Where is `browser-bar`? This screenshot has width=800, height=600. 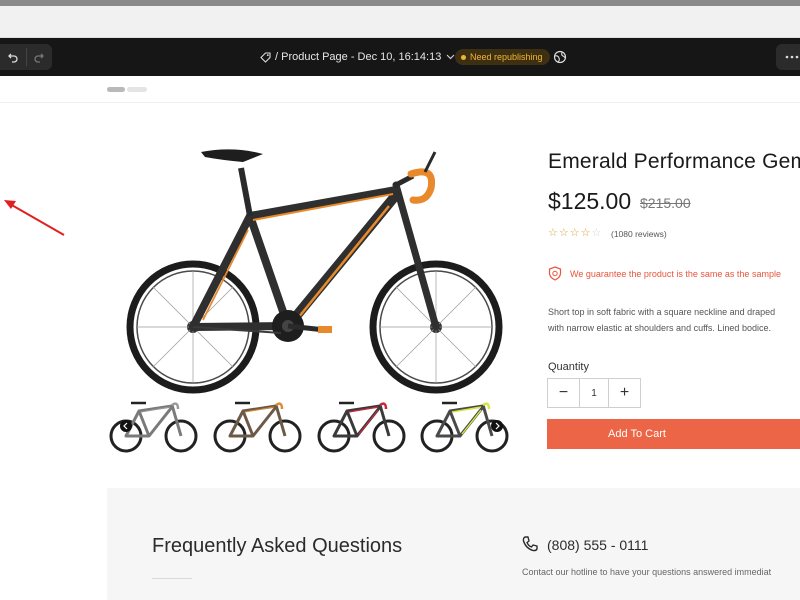 browser-bar is located at coordinates (400, 22).